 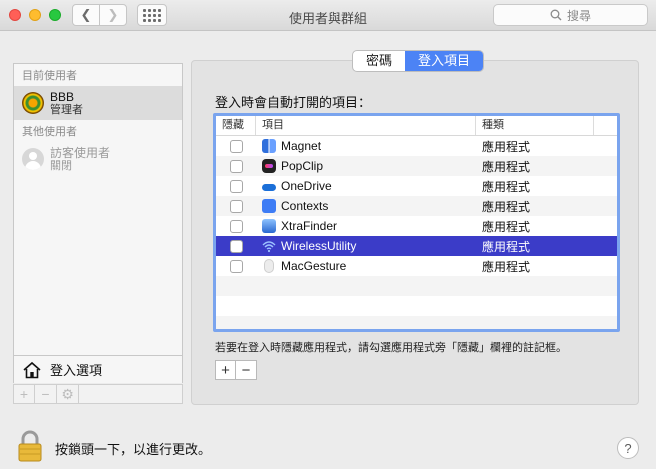 What do you see at coordinates (305, 206) in the screenshot?
I see `item-name: Contexts` at bounding box center [305, 206].